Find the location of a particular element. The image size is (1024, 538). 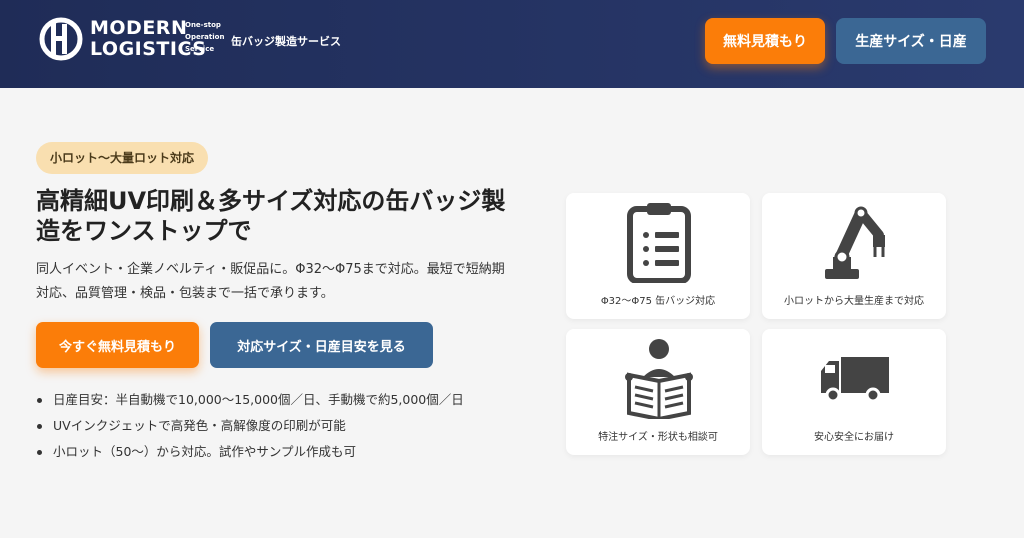

card-safe-delivery: 安心安全にお届け is located at coordinates (854, 392).